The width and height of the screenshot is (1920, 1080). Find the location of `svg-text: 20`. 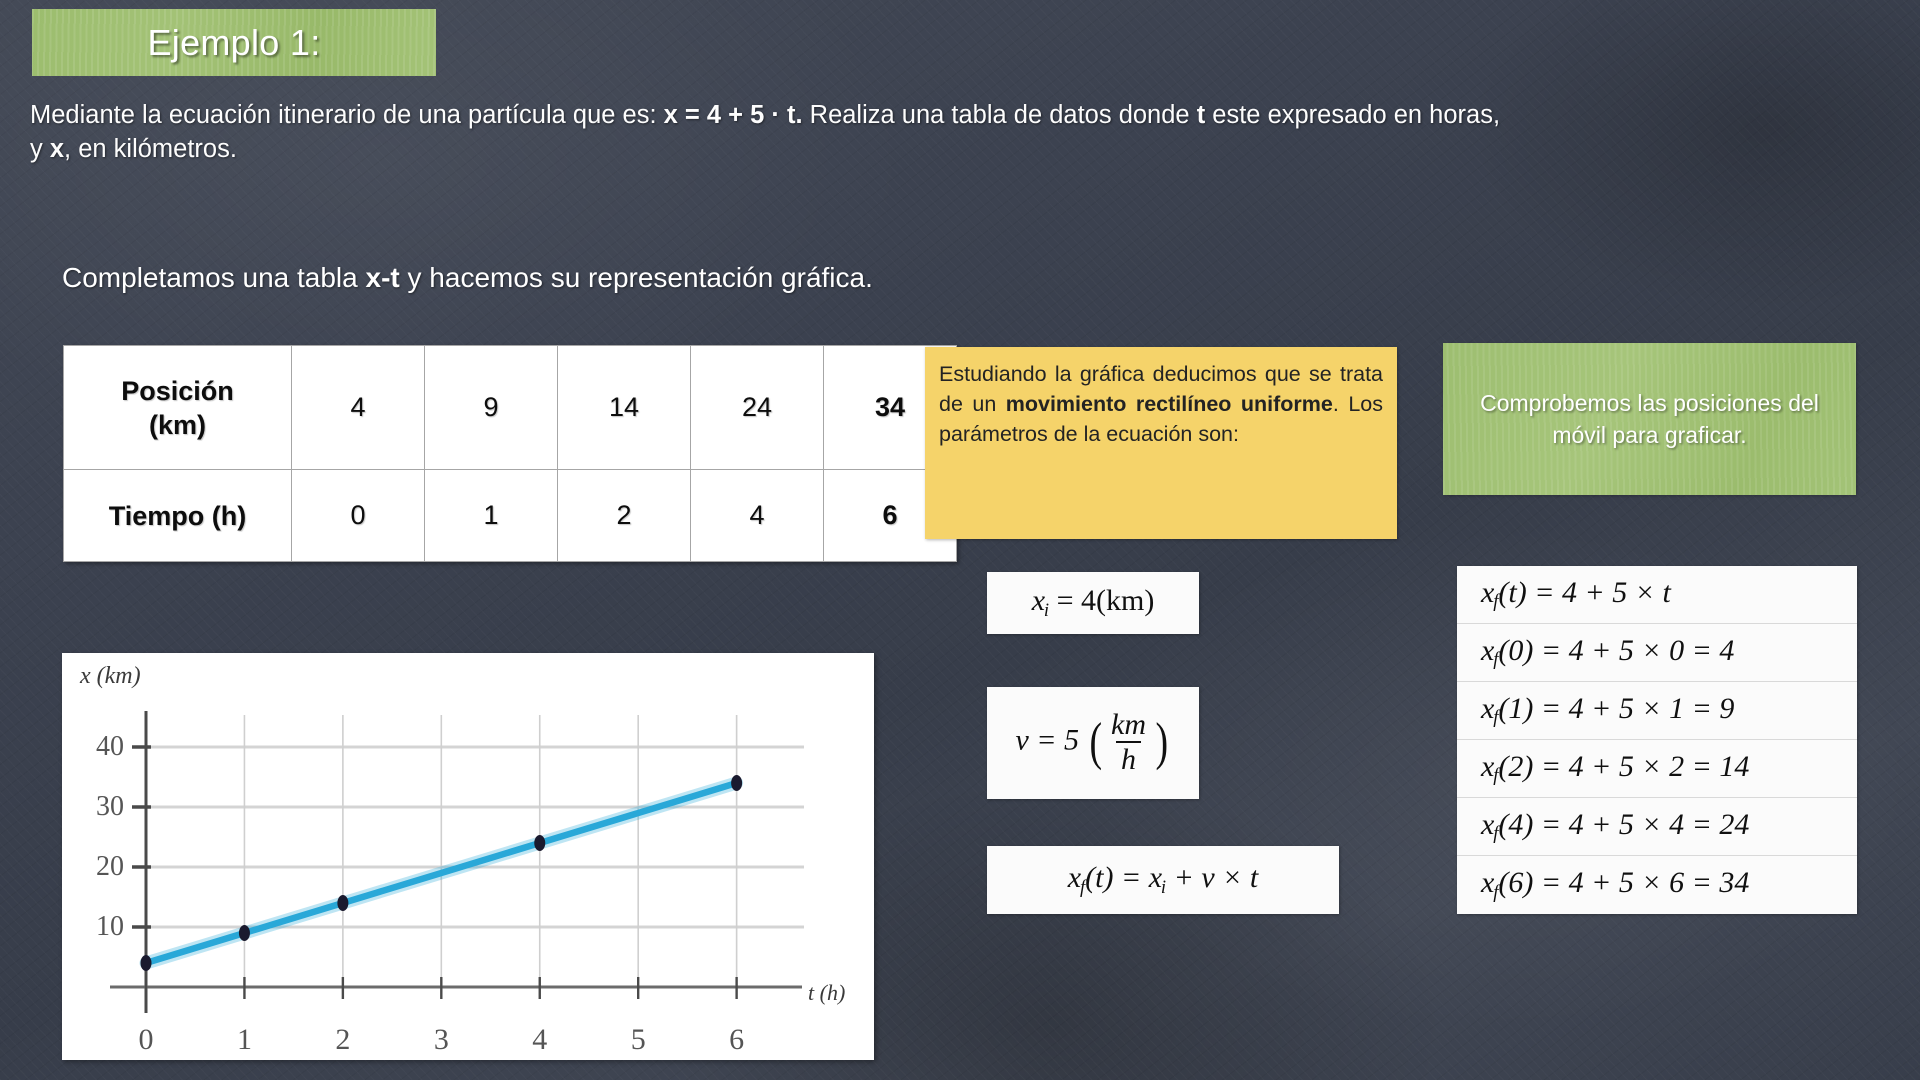

svg-text: 20 is located at coordinates (110, 866).